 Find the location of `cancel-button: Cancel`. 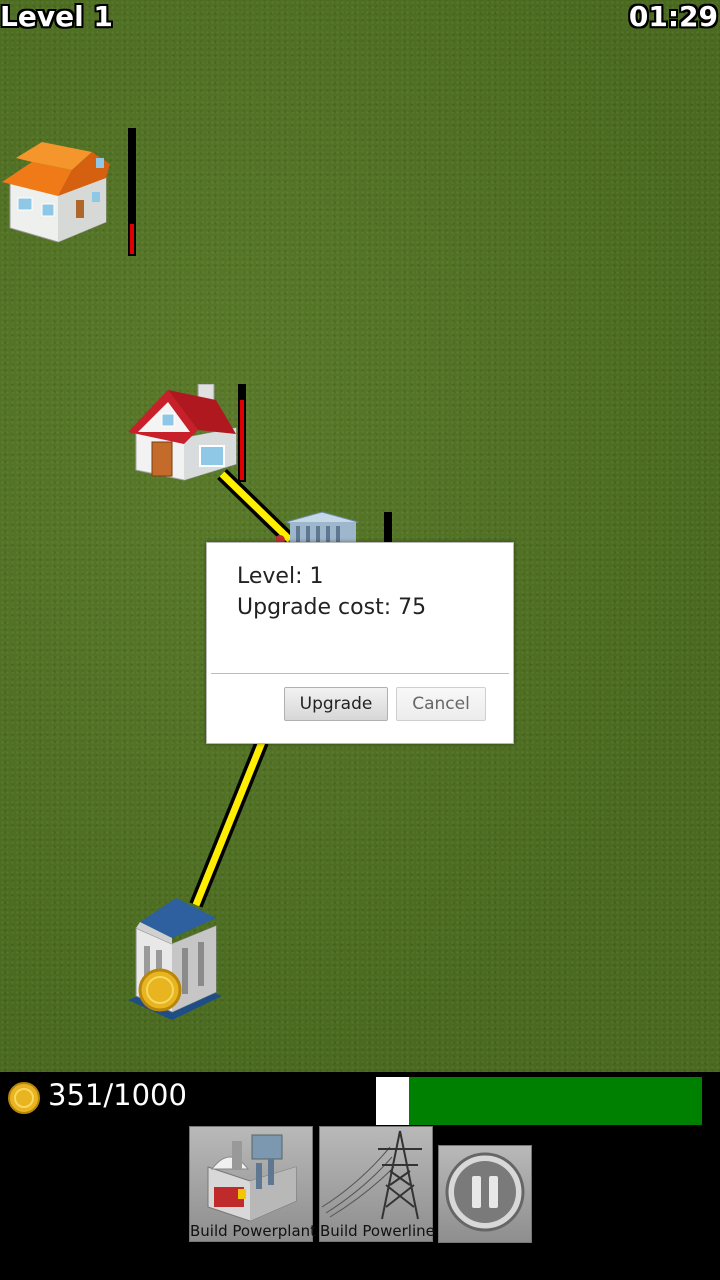

cancel-button: Cancel is located at coordinates (441, 704).